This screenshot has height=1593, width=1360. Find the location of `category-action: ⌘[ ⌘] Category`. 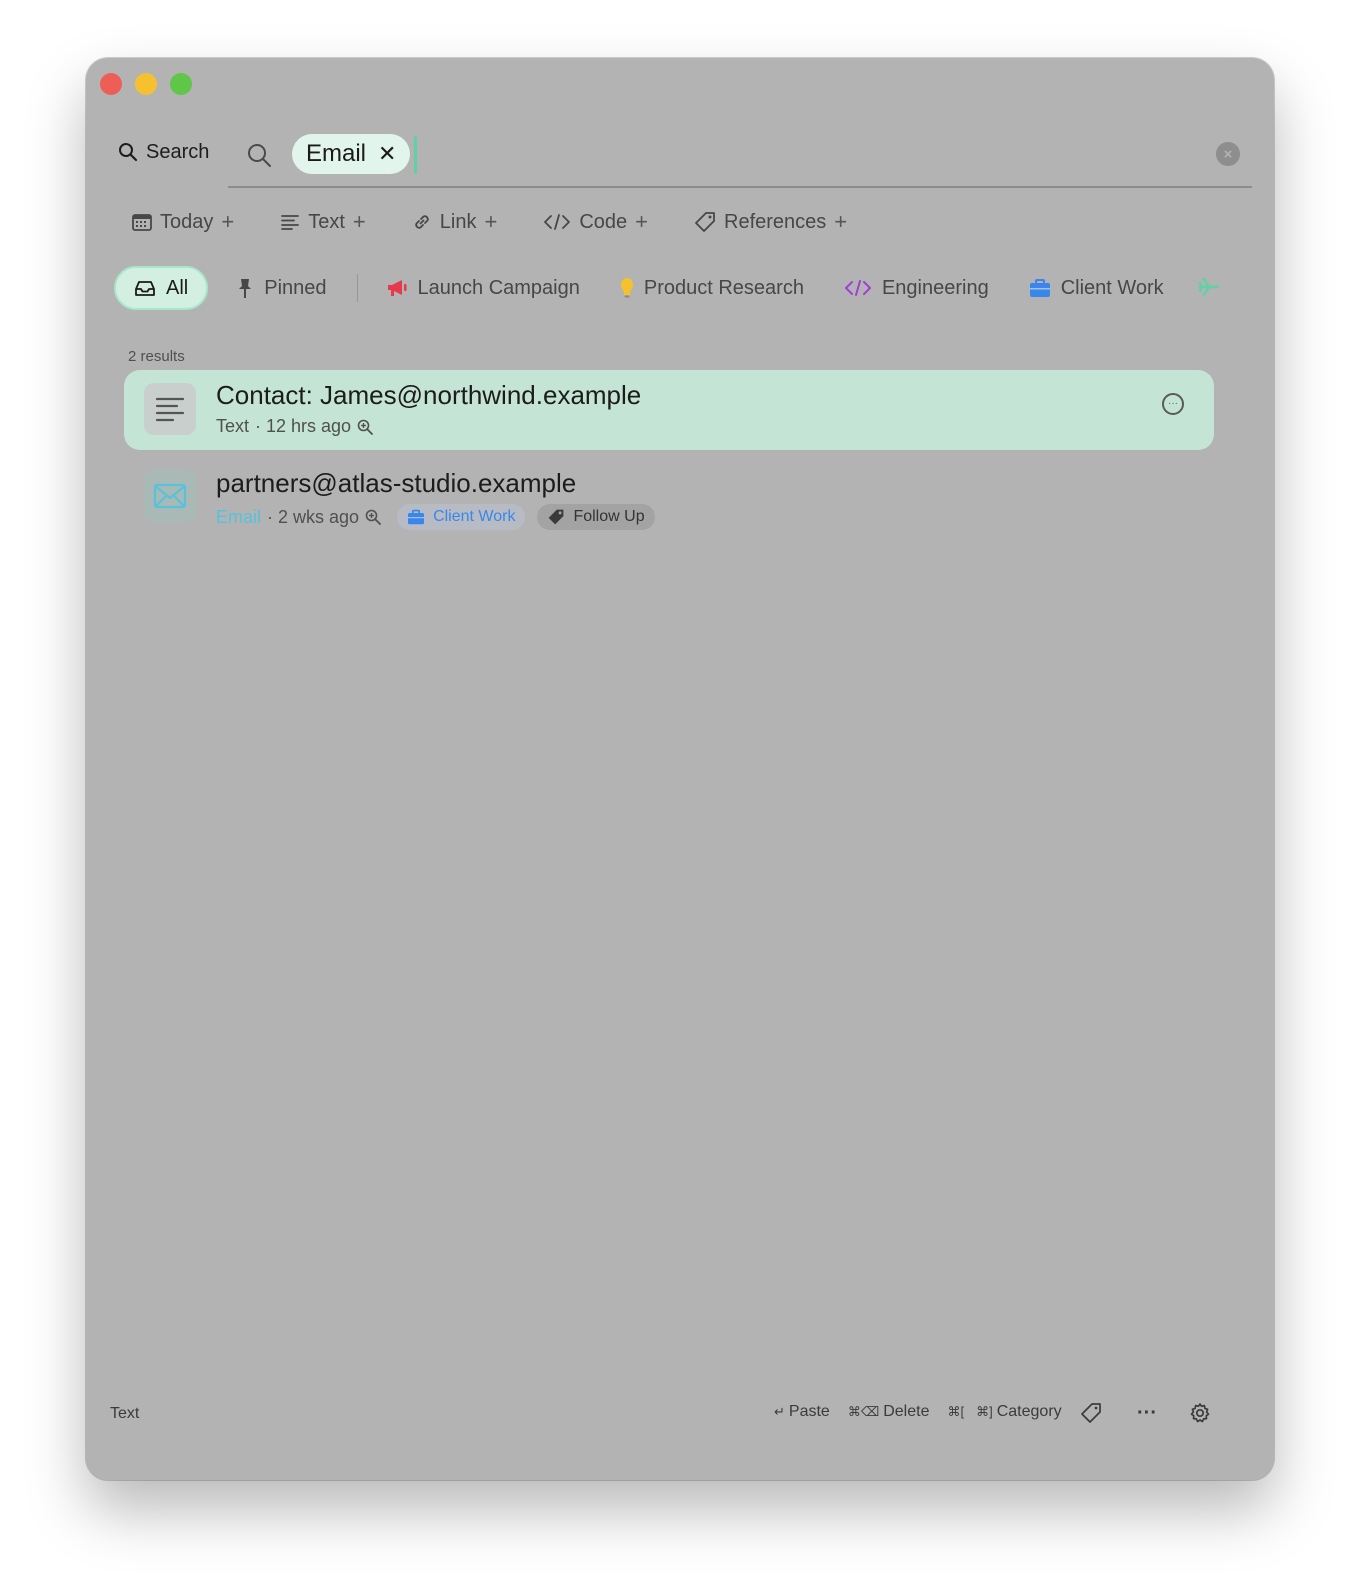

category-action: ⌘[ ⌘] Category is located at coordinates (1004, 1412).